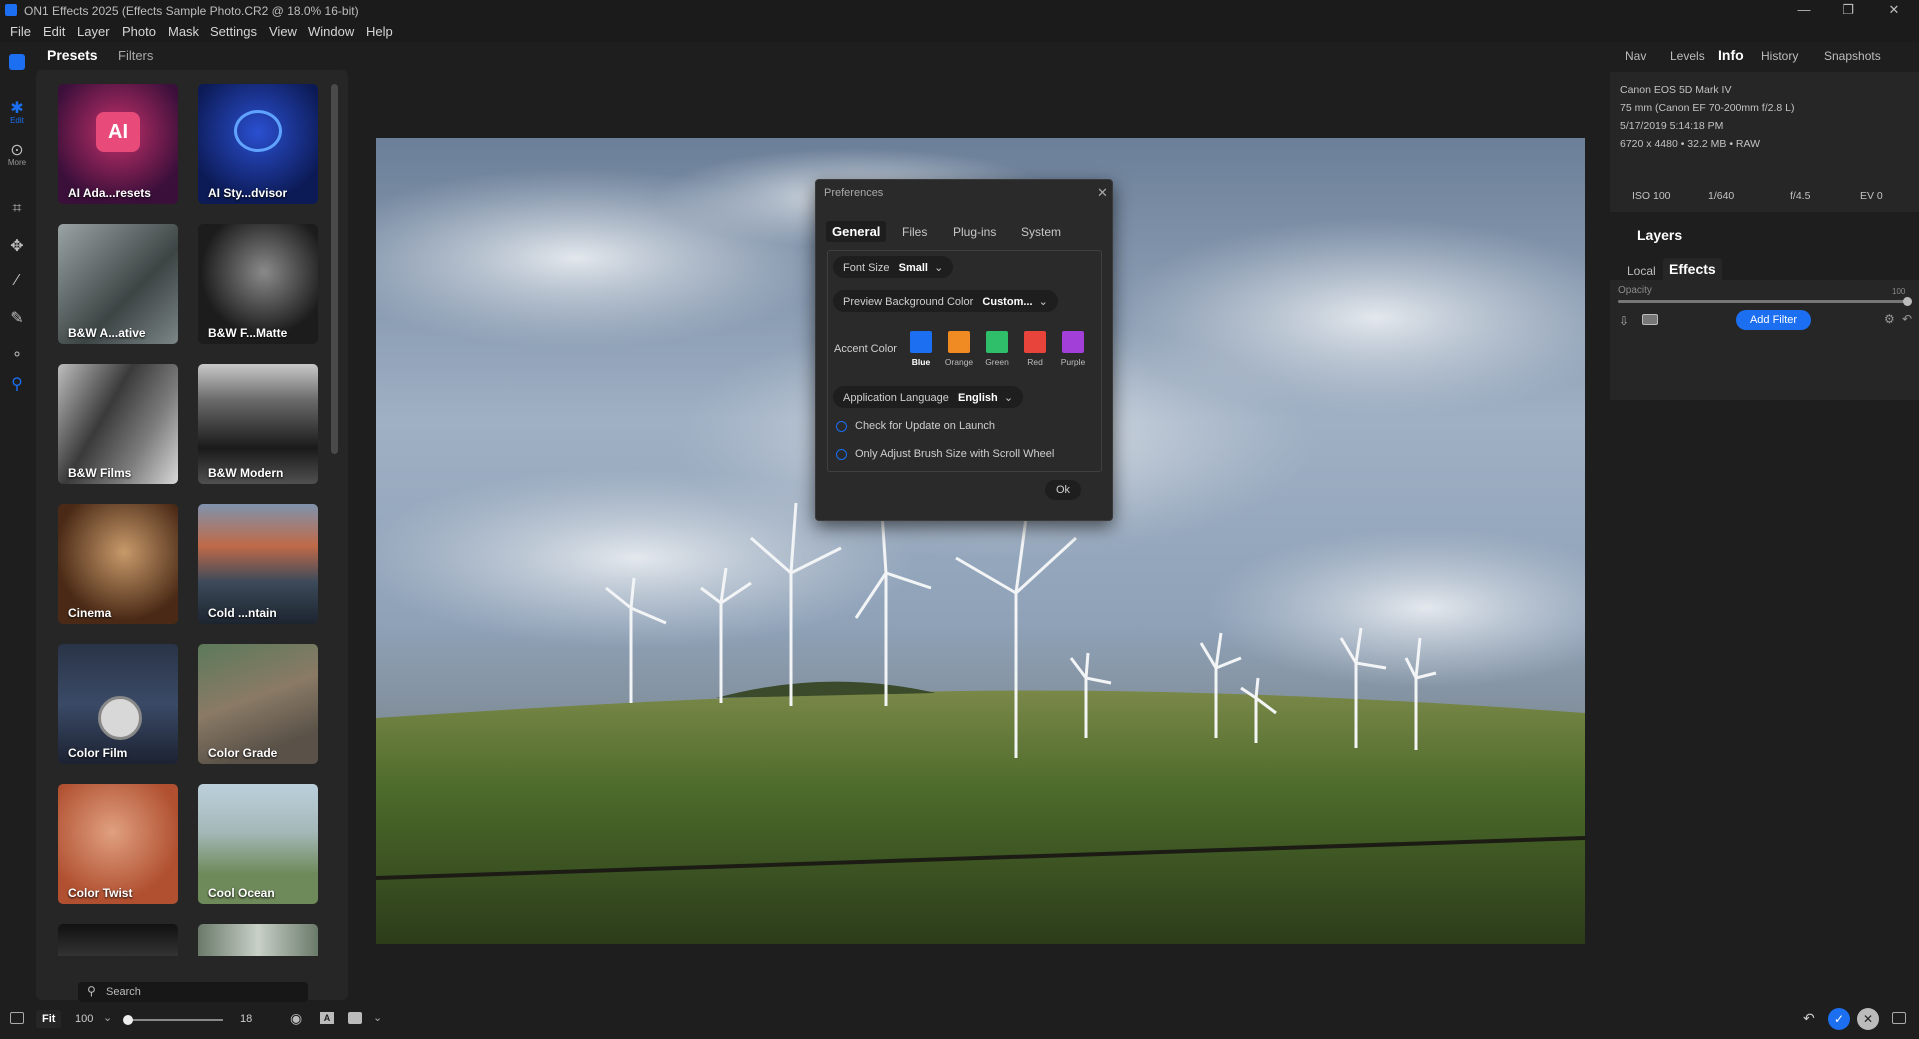 The height and width of the screenshot is (1039, 1919). I want to click on menu-view: View, so click(283, 31).